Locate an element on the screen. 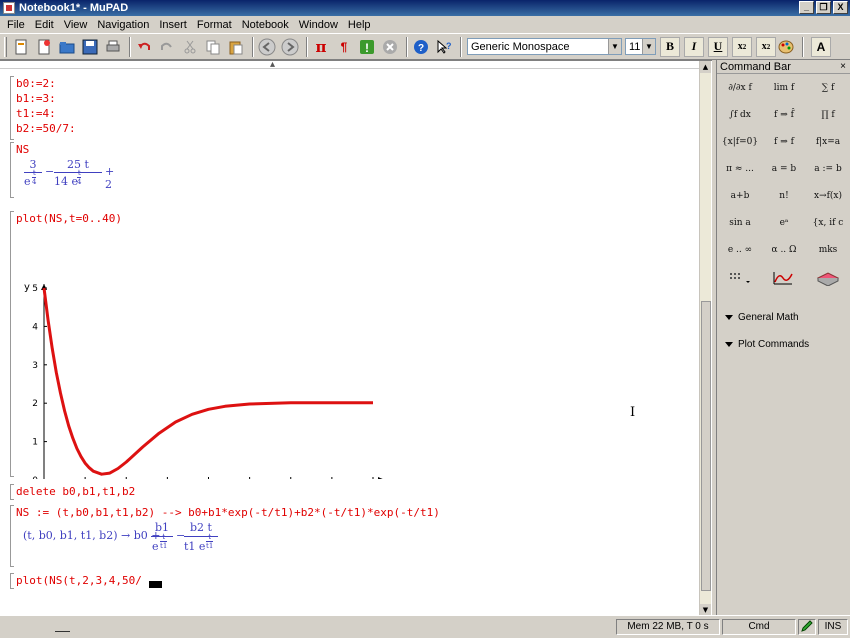  input-line: b2:=50/7: is located at coordinates (46, 128).